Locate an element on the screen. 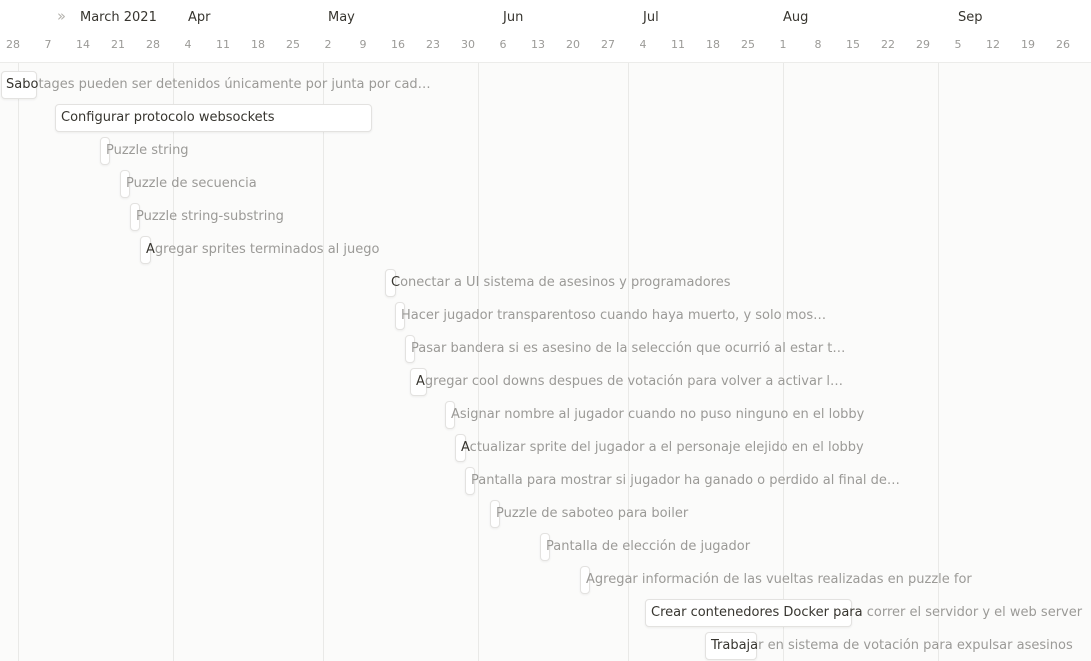  day-label: 15 is located at coordinates (853, 44).